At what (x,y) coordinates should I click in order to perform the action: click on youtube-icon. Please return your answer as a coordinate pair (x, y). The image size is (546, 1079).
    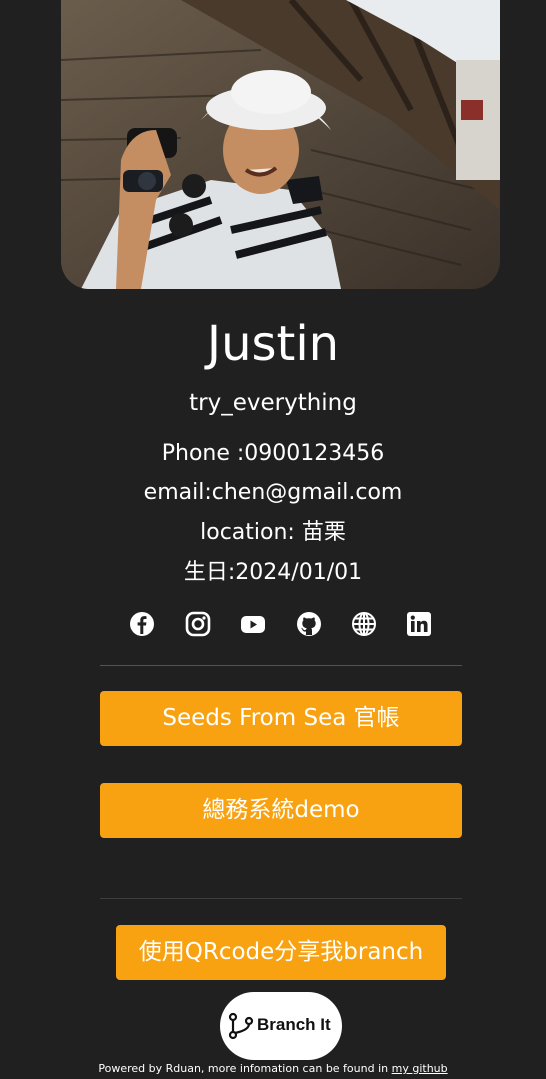
    Looking at the image, I should click on (253, 624).